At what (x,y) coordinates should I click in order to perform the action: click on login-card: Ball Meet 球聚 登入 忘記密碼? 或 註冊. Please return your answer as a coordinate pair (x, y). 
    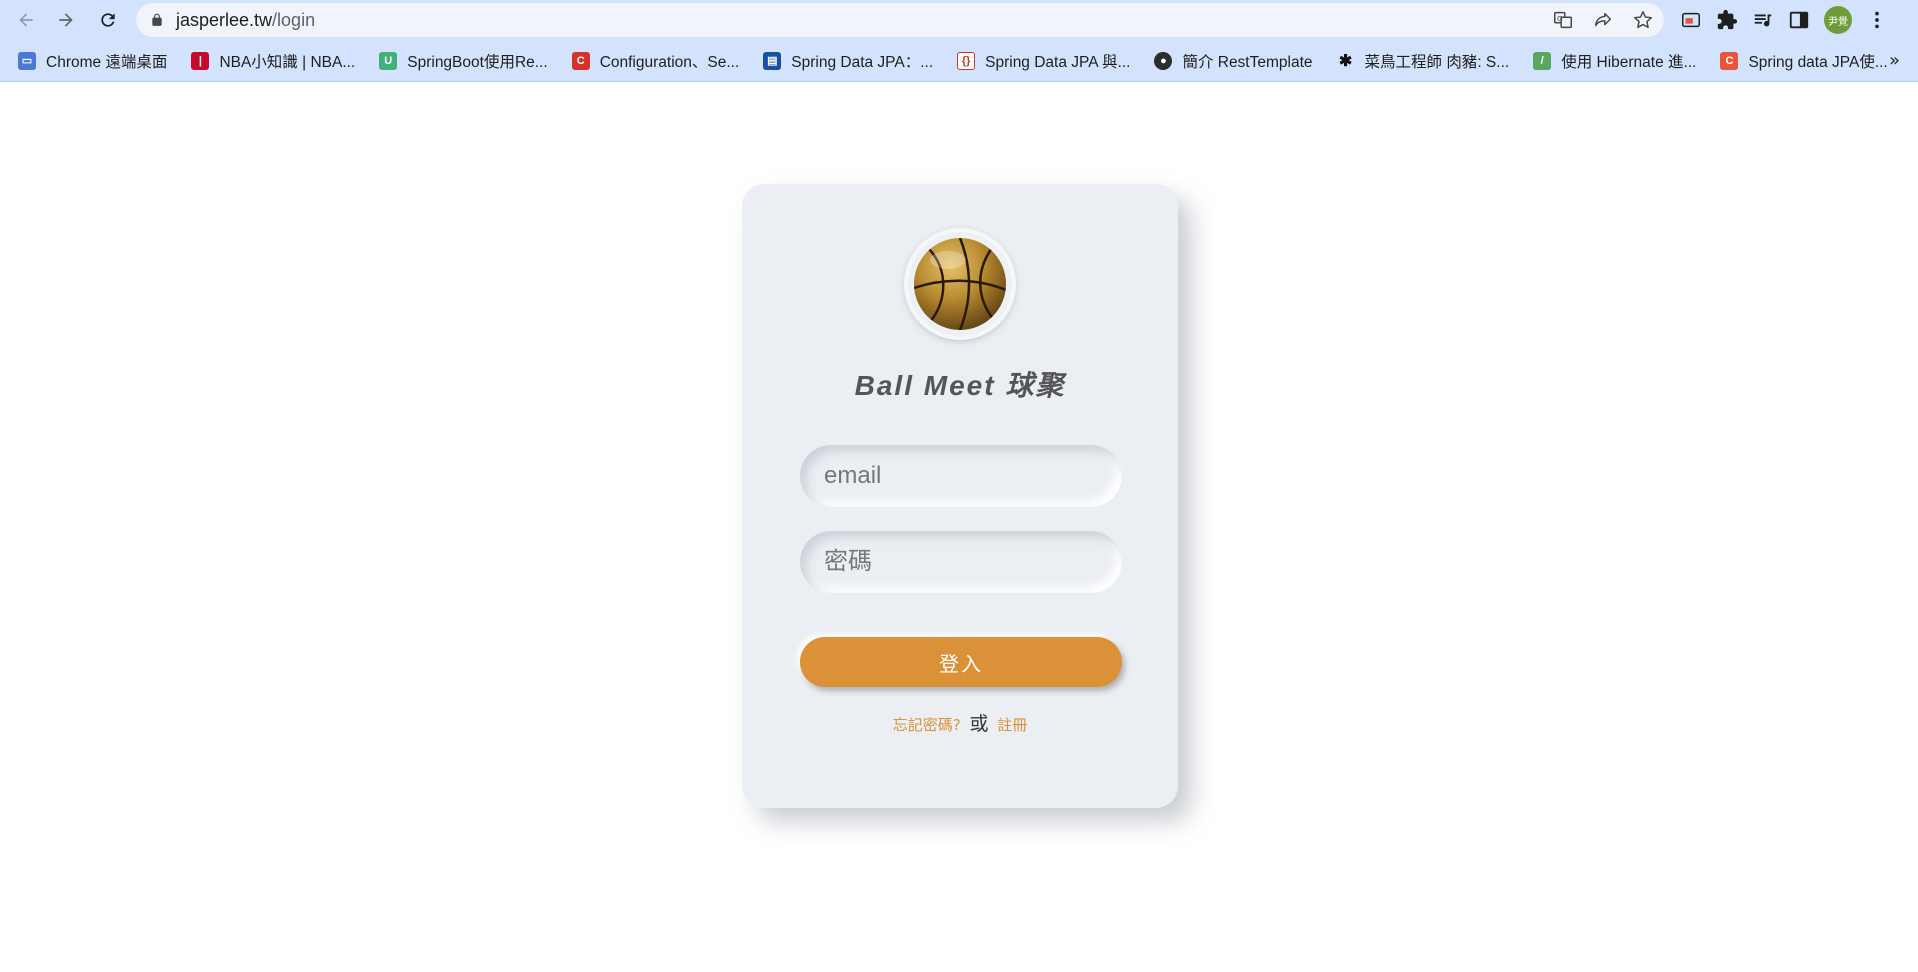
    Looking at the image, I should click on (960, 496).